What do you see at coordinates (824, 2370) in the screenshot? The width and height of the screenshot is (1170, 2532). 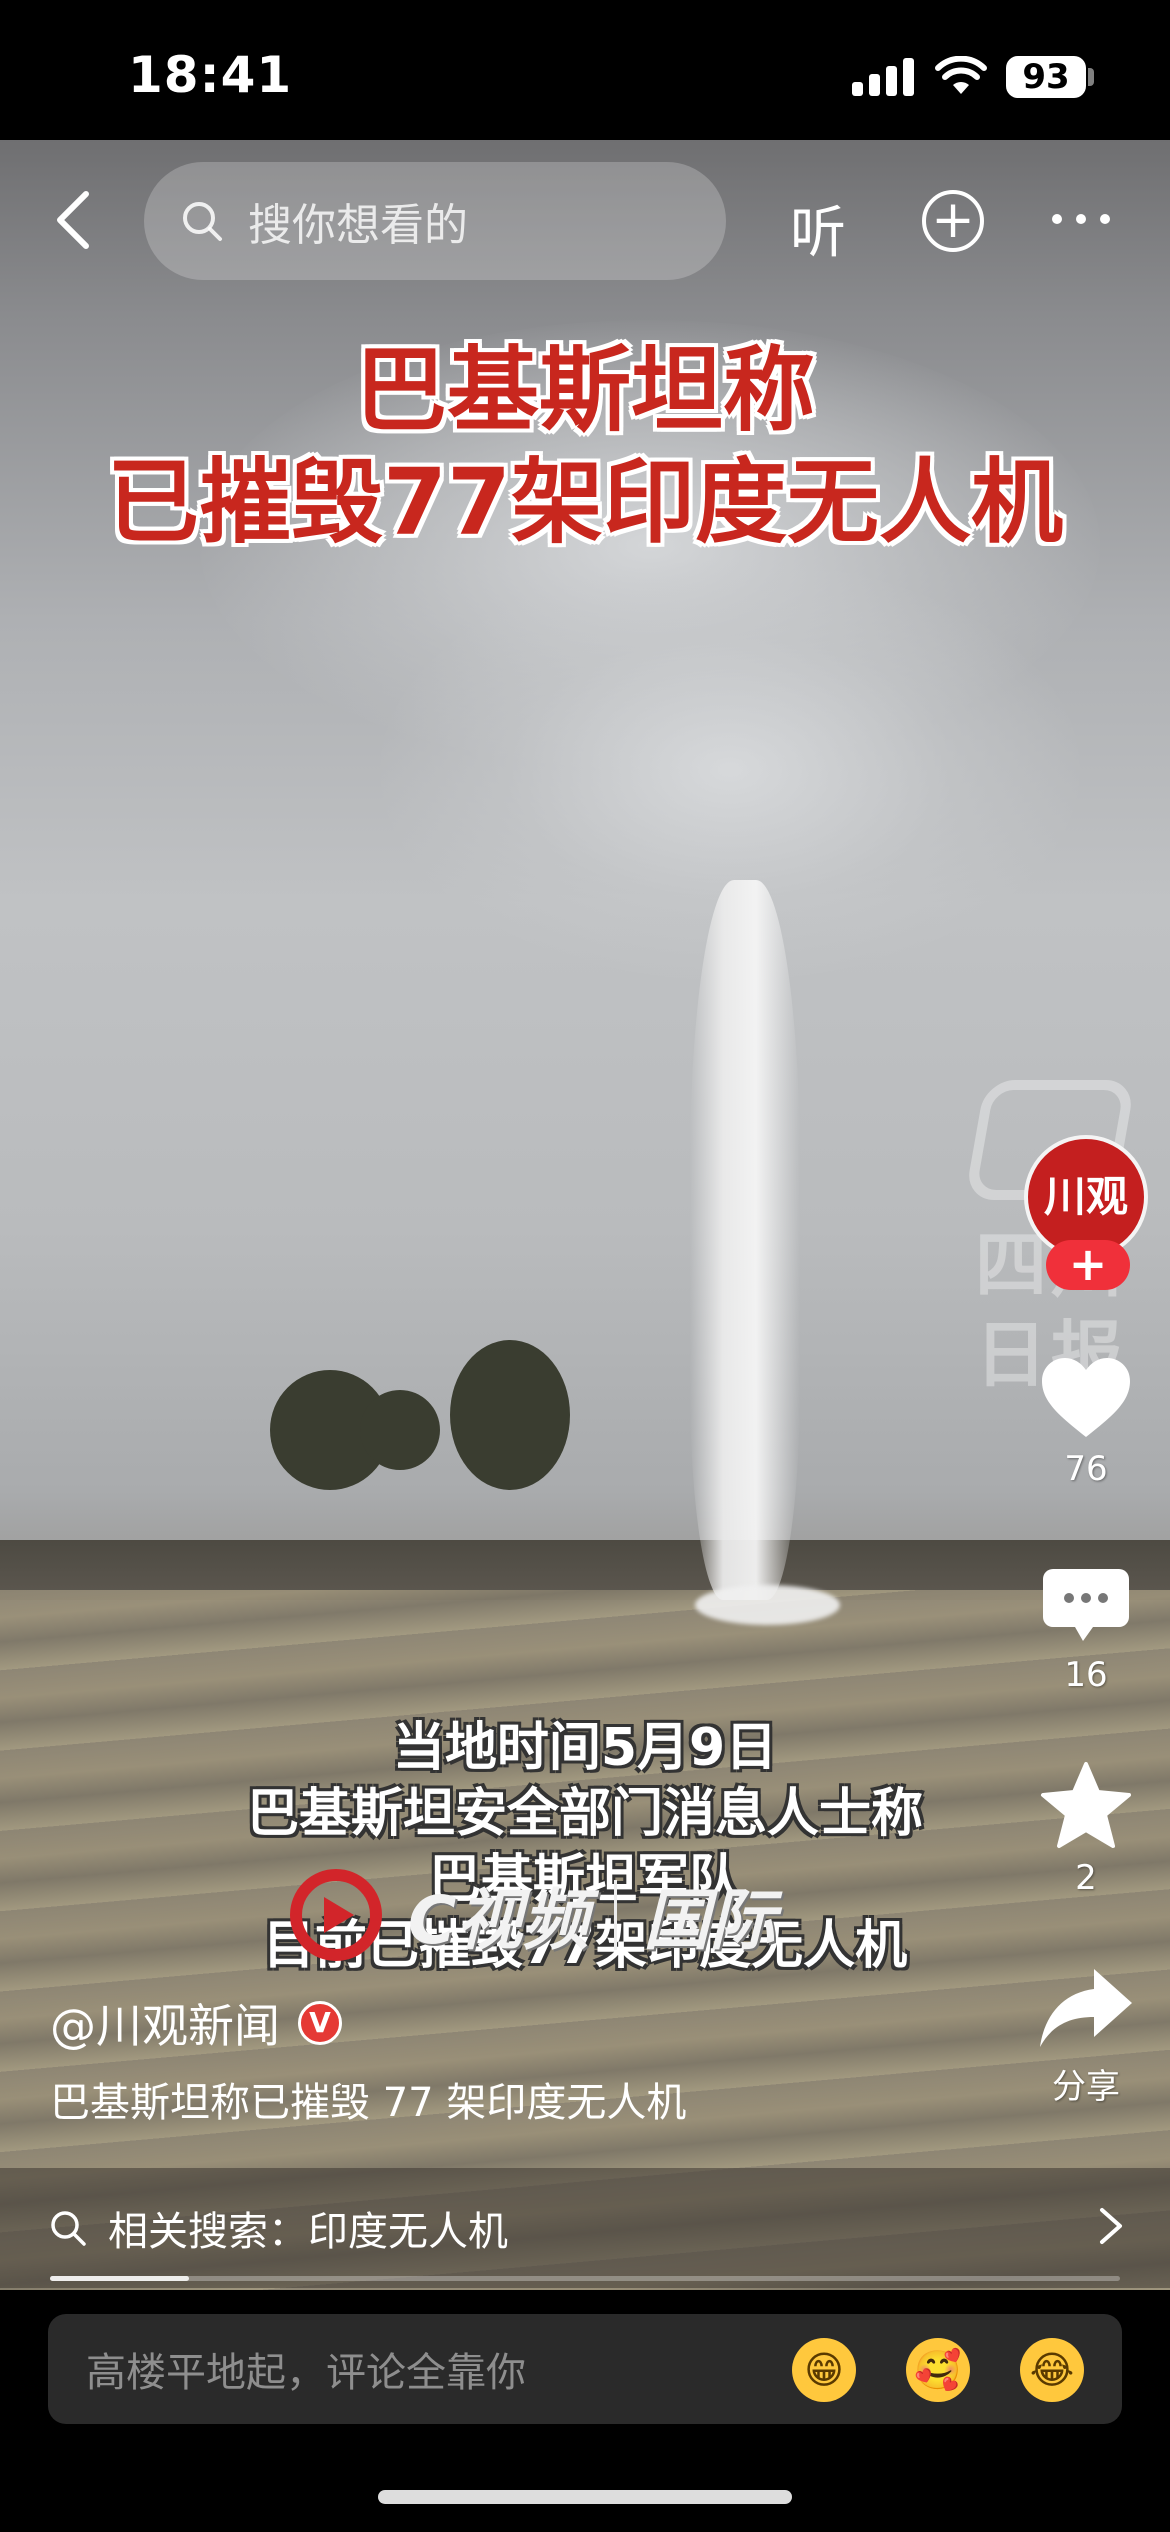 I see `grinning-face-icon: 😁` at bounding box center [824, 2370].